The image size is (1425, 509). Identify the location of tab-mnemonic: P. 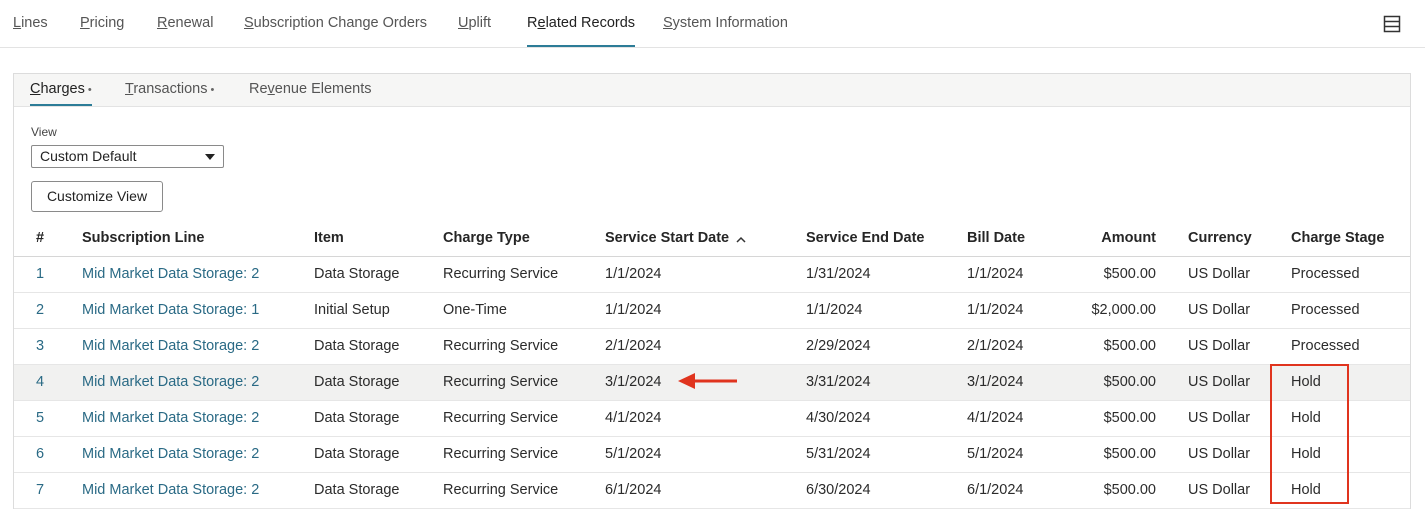
(85, 23).